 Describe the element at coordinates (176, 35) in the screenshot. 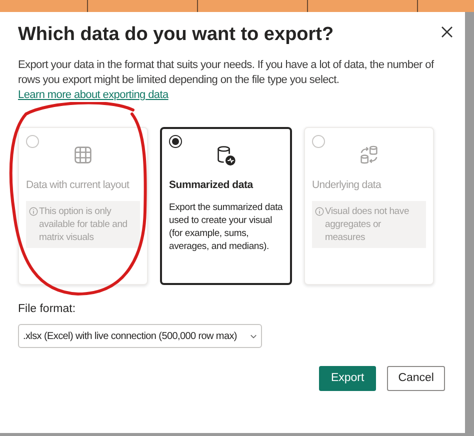

I see `dialog-title: Which data do you want to export?` at that location.